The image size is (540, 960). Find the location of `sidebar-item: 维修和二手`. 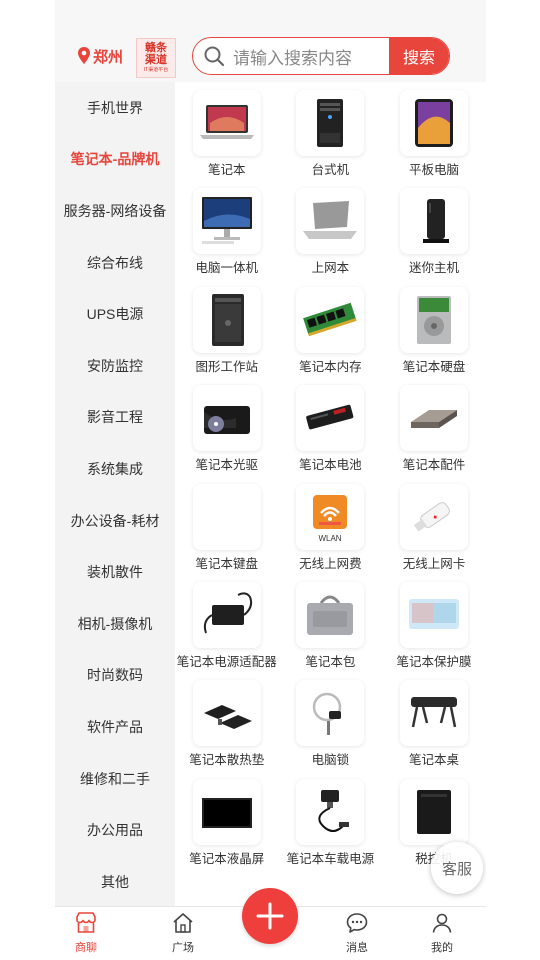

sidebar-item: 维修和二手 is located at coordinates (115, 779).